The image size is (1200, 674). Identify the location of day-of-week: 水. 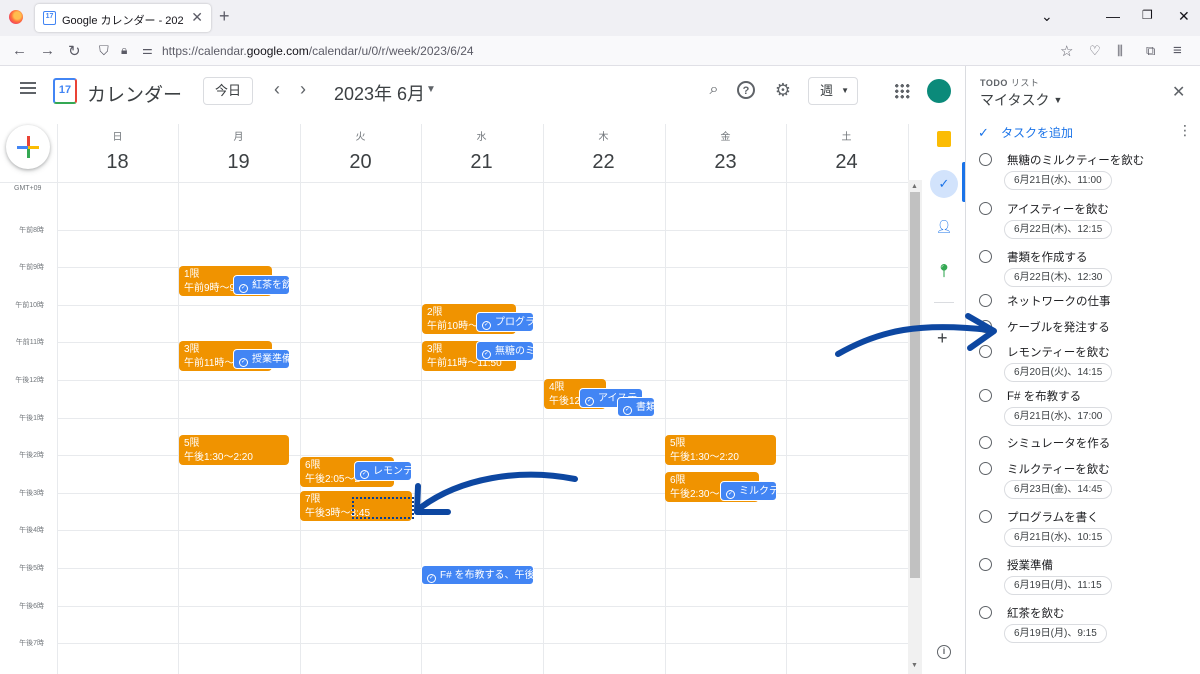
(481, 137).